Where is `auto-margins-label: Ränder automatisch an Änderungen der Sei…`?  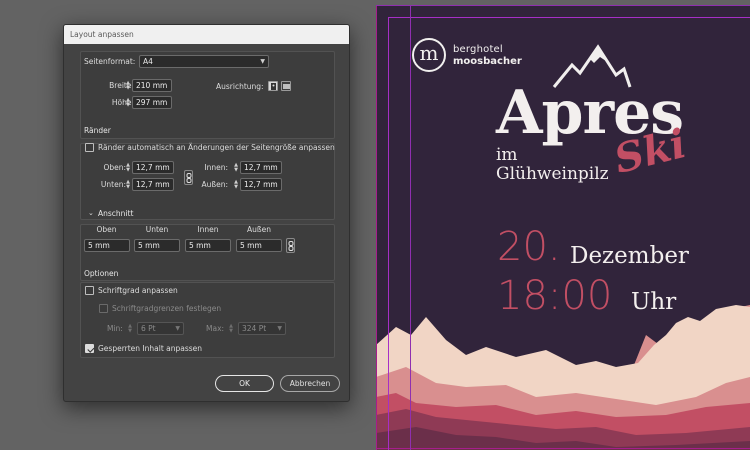 auto-margins-label: Ränder automatisch an Änderungen der Sei… is located at coordinates (216, 147).